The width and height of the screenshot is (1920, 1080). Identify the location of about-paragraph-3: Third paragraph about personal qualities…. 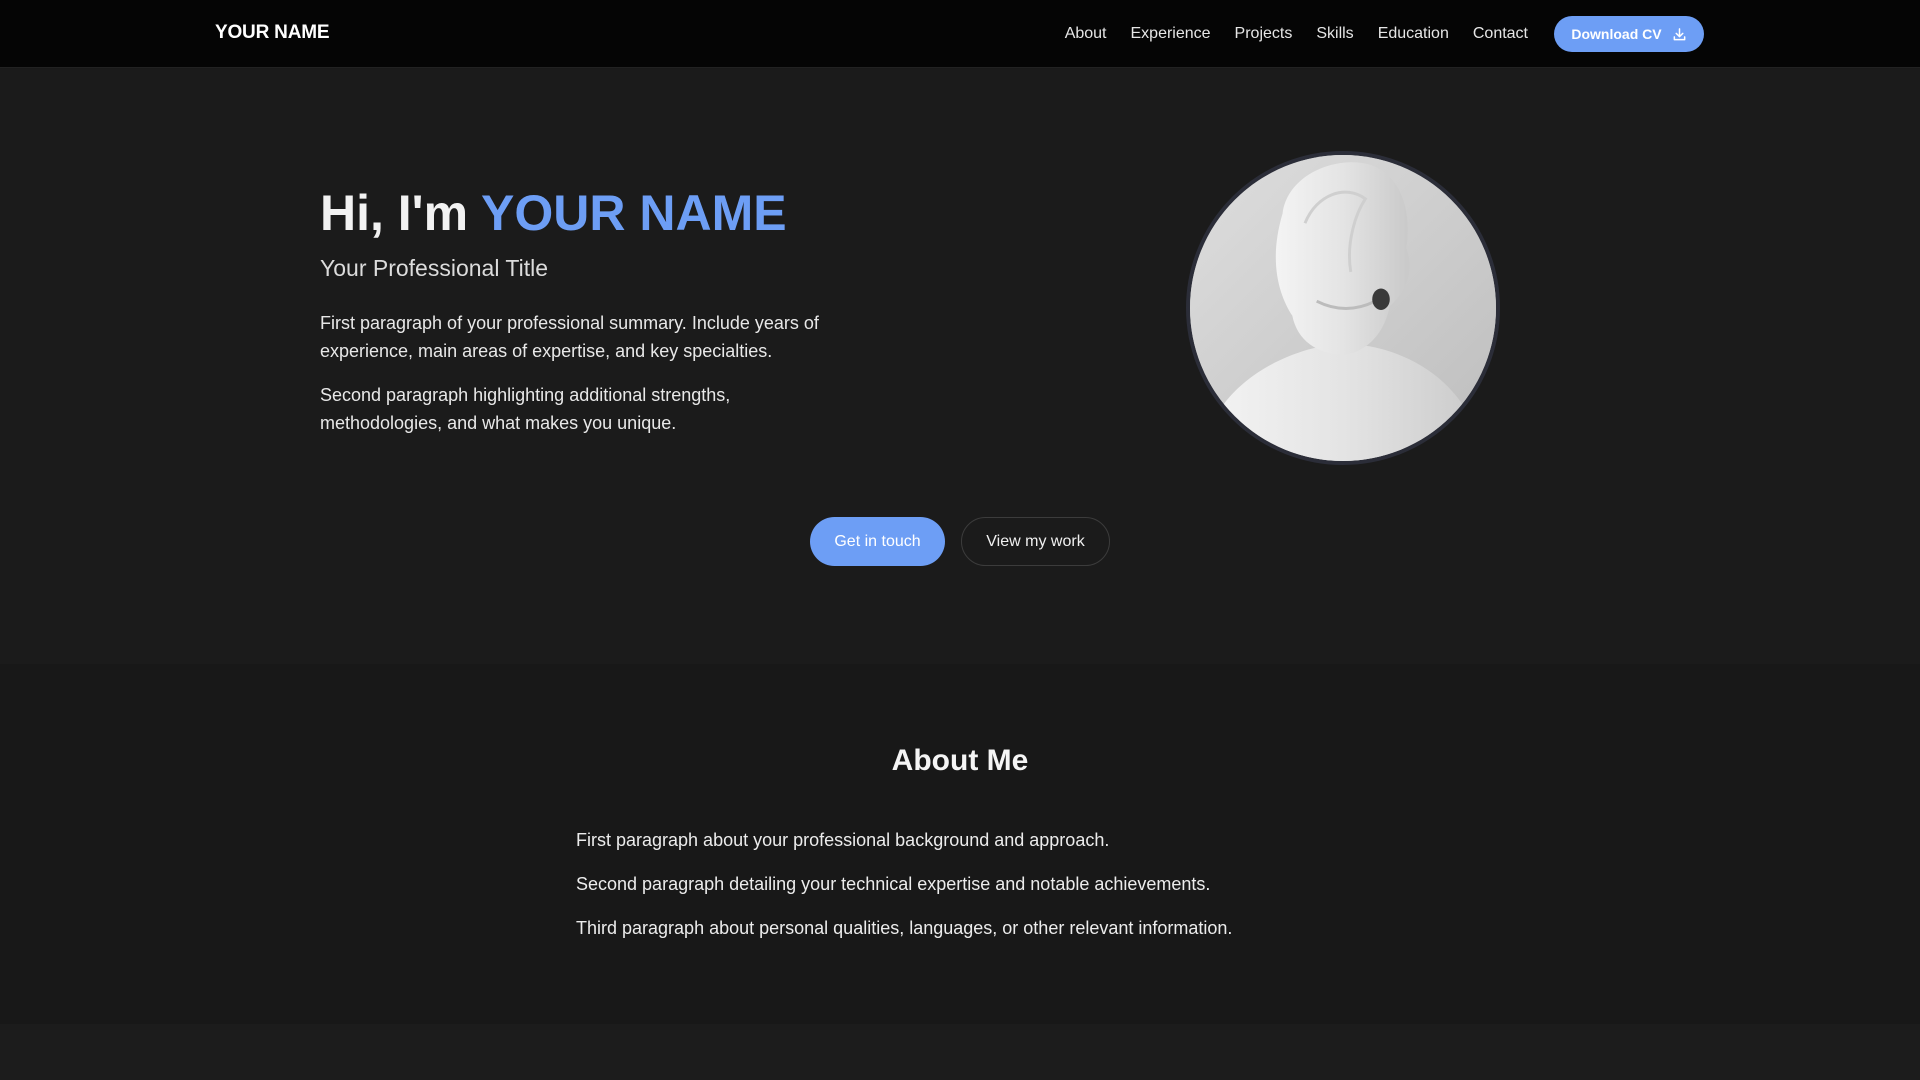
(904, 928).